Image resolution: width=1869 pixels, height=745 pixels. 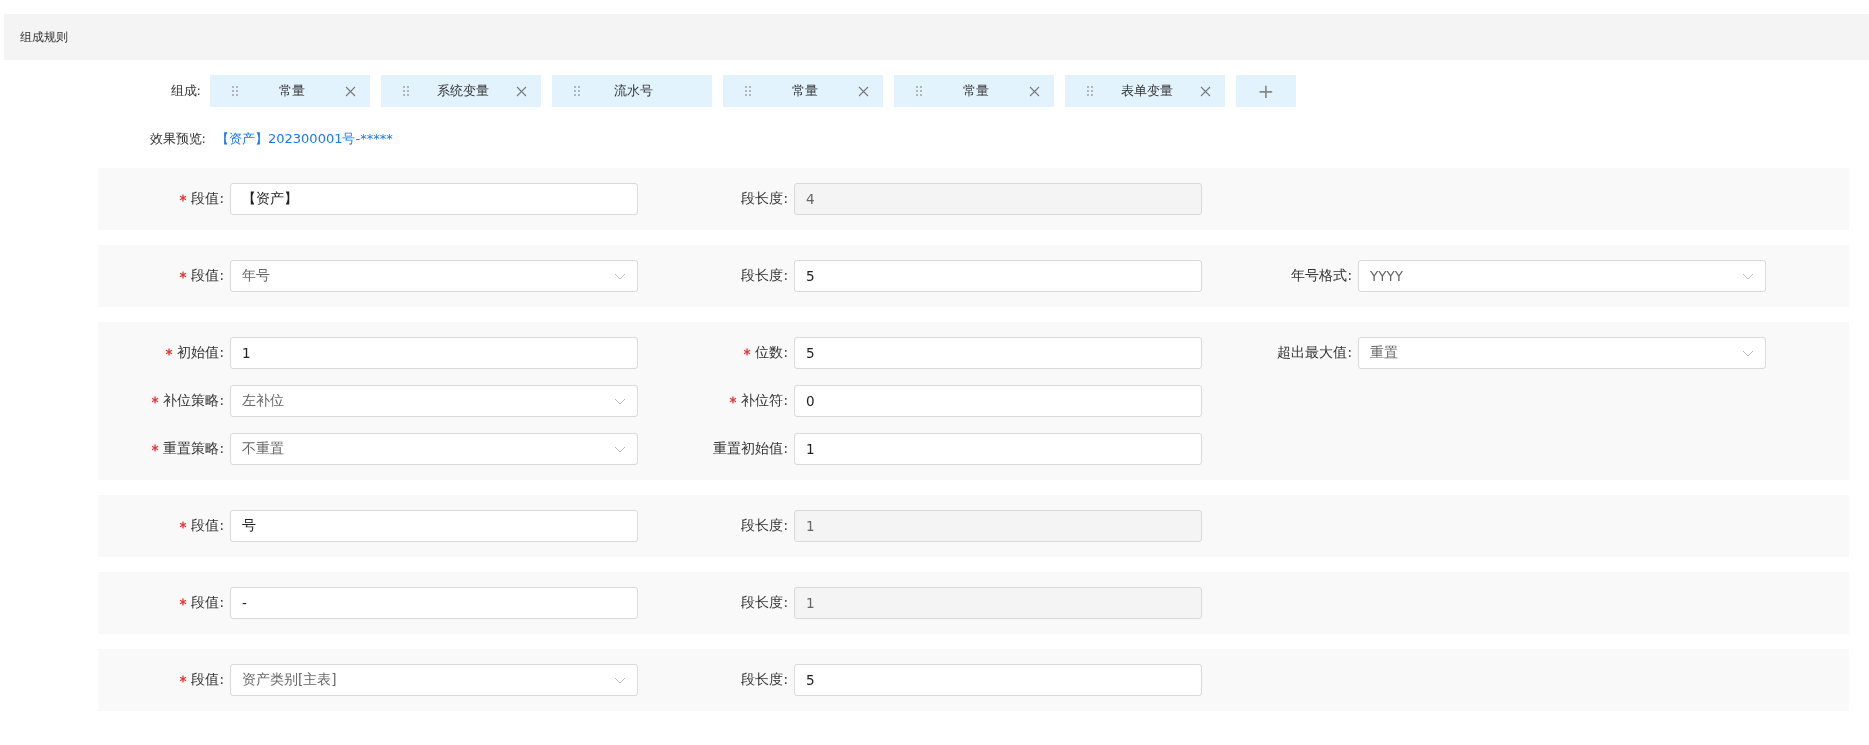 What do you see at coordinates (1314, 353) in the screenshot?
I see `field-label: 超出最大值:` at bounding box center [1314, 353].